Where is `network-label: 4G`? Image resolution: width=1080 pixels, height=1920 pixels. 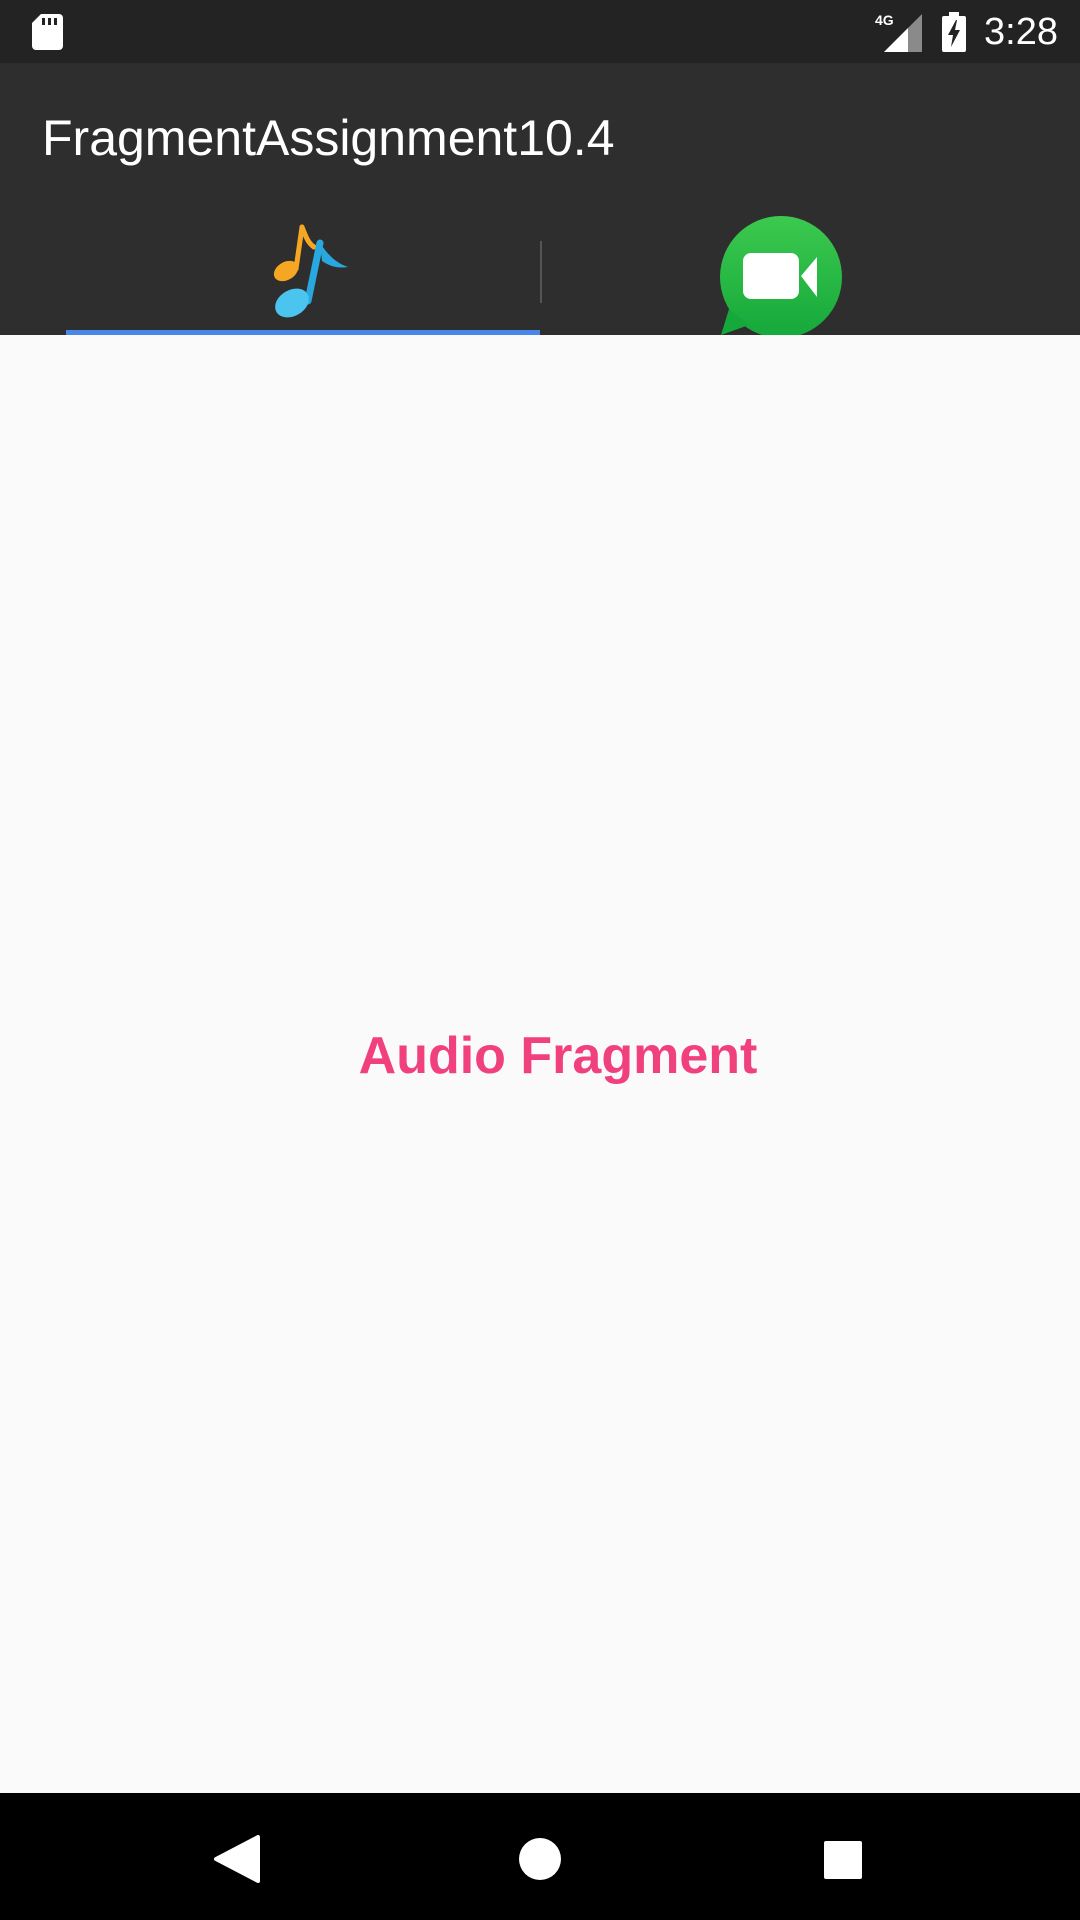
network-label: 4G is located at coordinates (884, 20).